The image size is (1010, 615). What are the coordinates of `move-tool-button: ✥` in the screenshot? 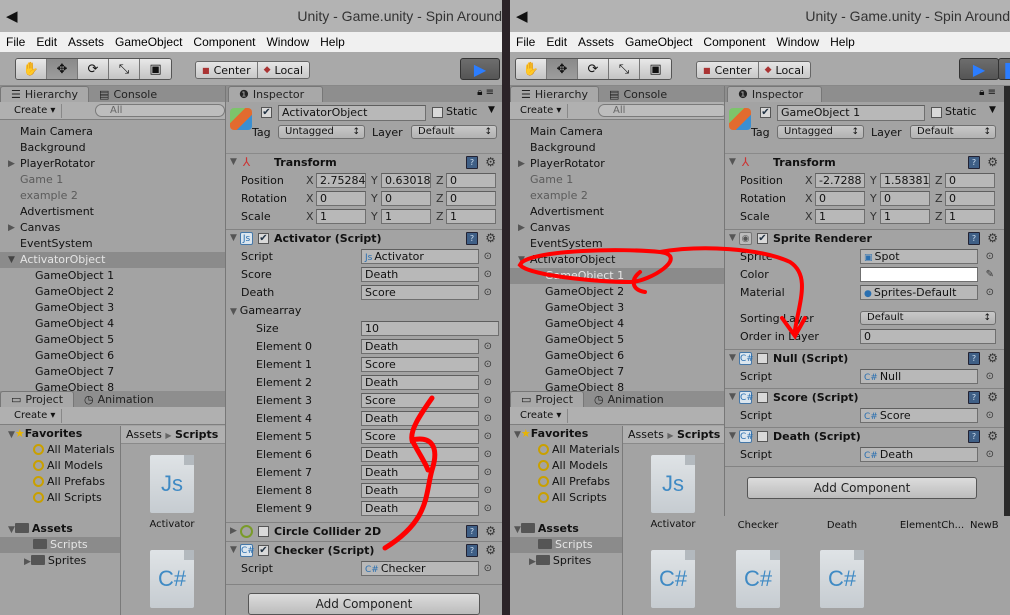 It's located at (562, 69).